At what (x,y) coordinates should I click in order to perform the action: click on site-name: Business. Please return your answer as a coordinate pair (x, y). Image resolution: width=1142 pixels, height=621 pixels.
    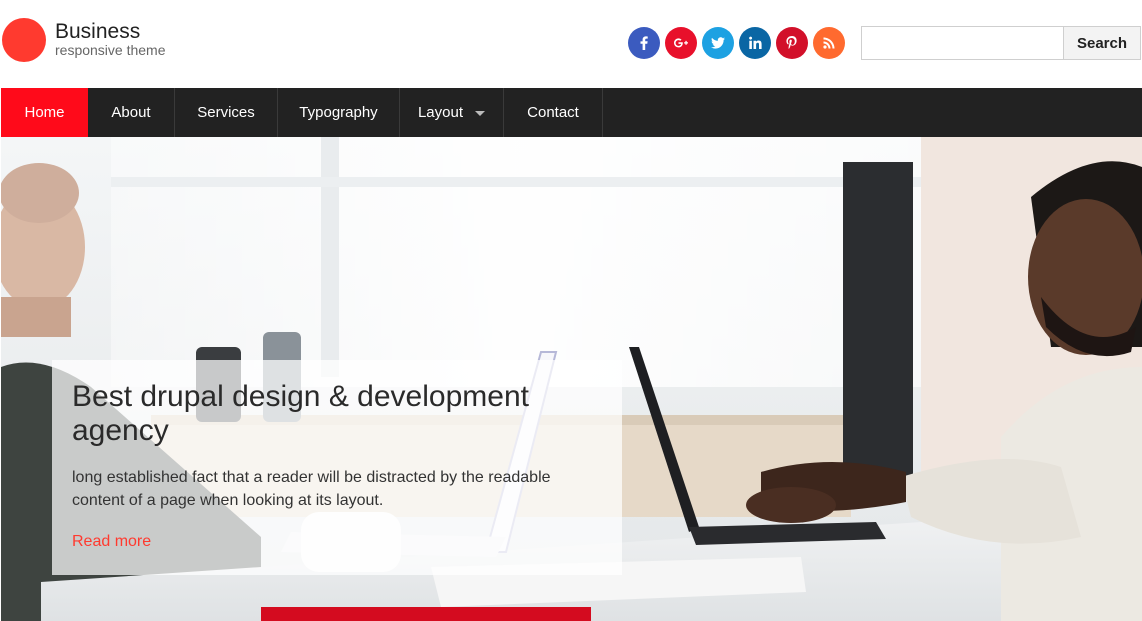
    Looking at the image, I should click on (97, 32).